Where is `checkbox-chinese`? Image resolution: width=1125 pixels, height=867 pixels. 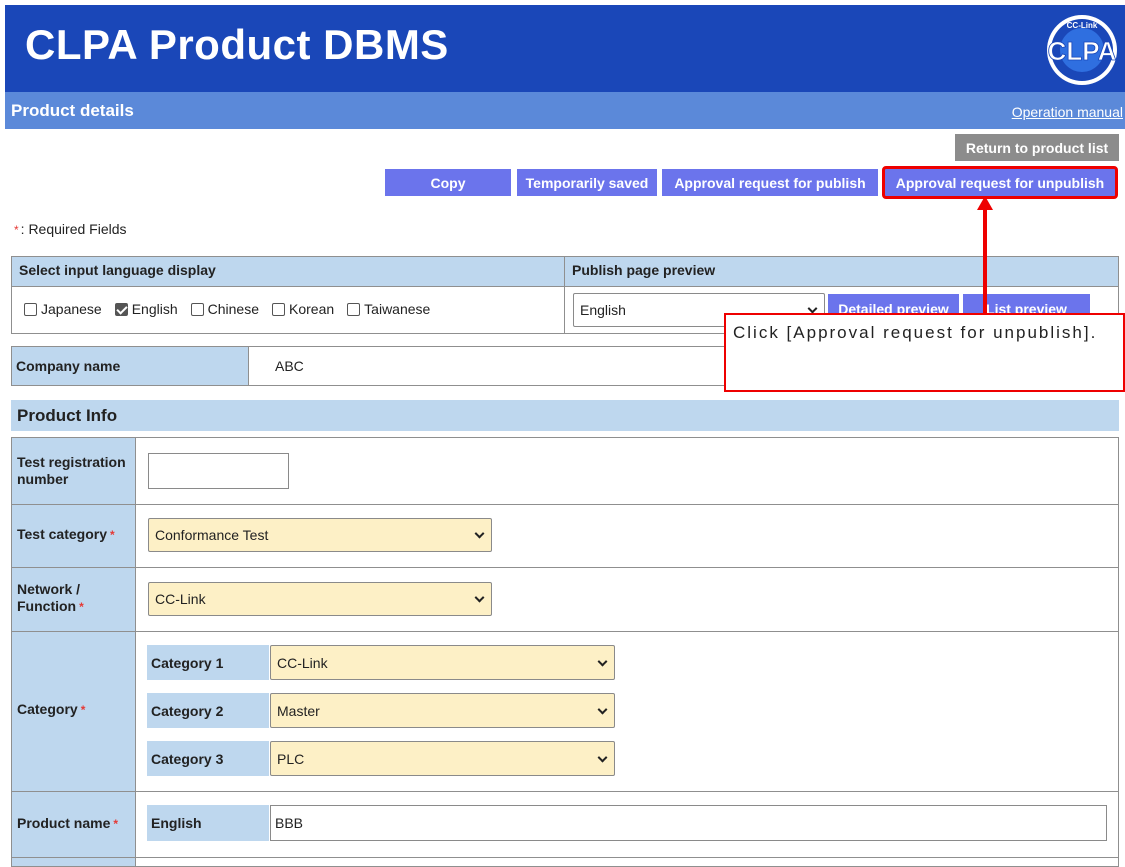
checkbox-chinese is located at coordinates (197, 309).